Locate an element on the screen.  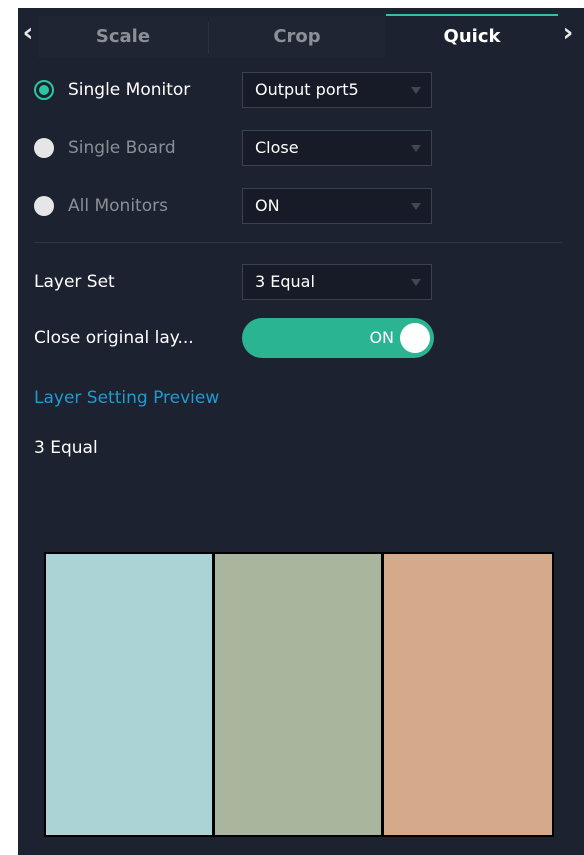
section-divider is located at coordinates (298, 242).